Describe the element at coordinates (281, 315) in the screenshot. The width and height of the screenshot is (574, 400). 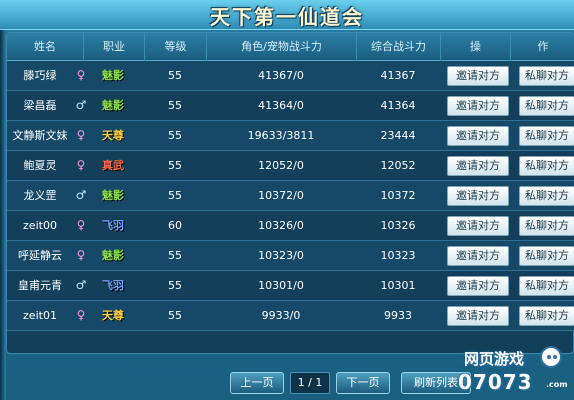
I see `player-power: 9933/0` at that location.